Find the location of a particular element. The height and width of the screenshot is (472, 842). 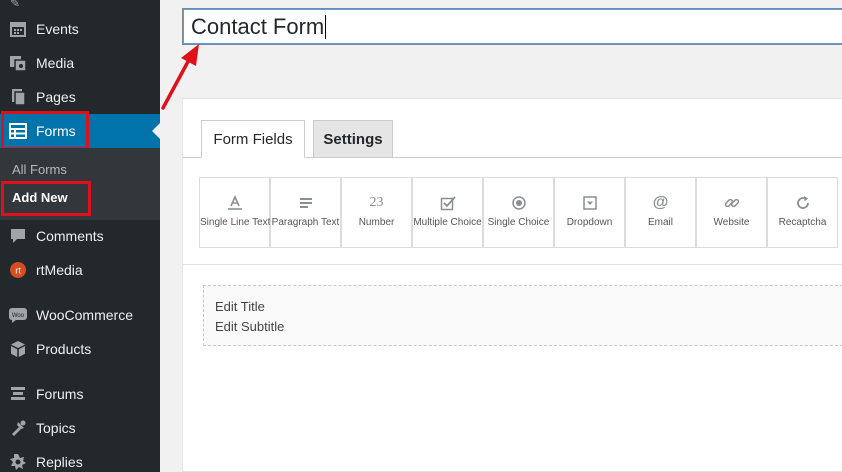

field-section-divider is located at coordinates (512, 264).